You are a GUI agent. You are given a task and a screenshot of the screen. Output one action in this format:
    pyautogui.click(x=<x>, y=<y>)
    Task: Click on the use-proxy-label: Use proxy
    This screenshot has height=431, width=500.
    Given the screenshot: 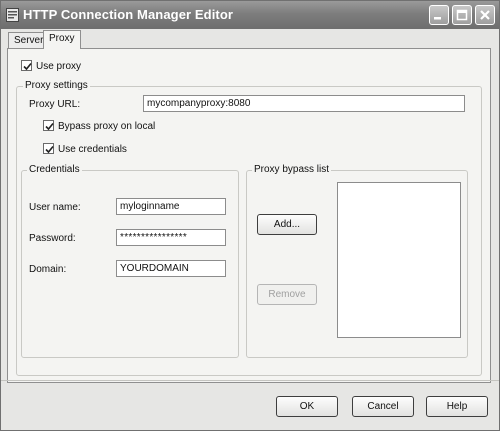 What is the action you would take?
    pyautogui.click(x=59, y=66)
    